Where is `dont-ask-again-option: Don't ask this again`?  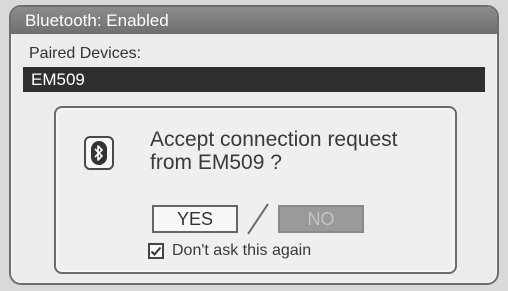 dont-ask-again-option: Don't ask this again is located at coordinates (229, 251).